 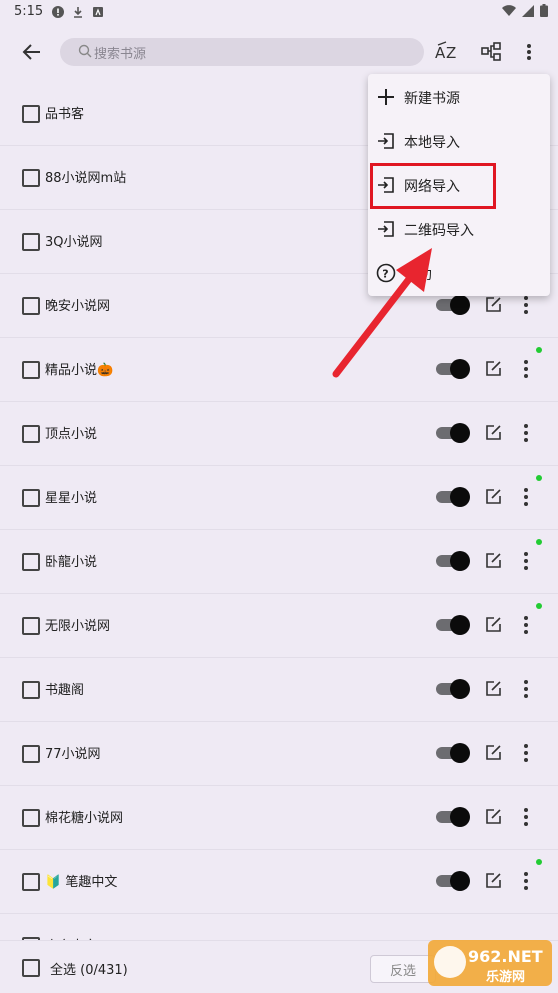 I want to click on search-box, so click(x=242, y=52).